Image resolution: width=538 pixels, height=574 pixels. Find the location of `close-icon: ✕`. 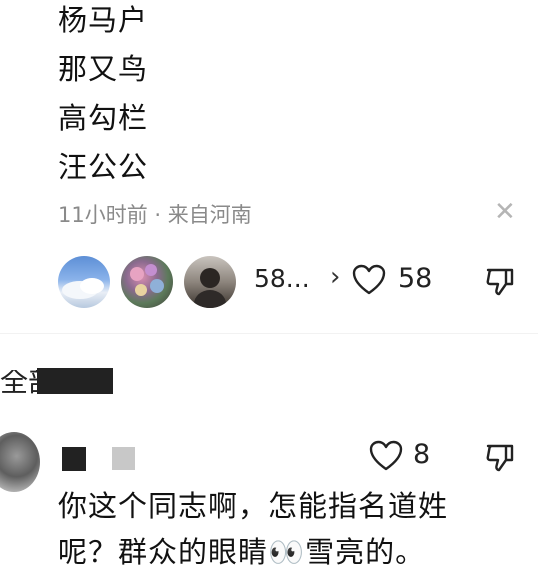

close-icon: ✕ is located at coordinates (505, 212).